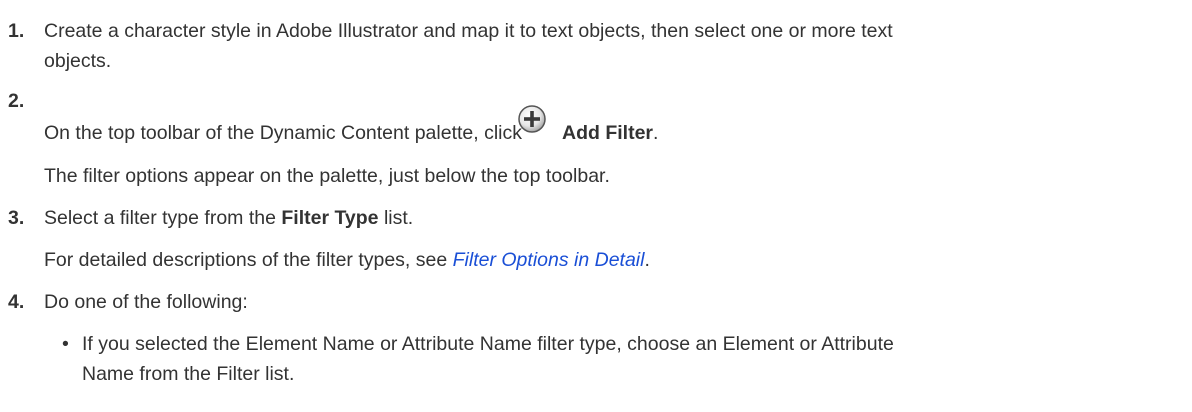 Image resolution: width=1192 pixels, height=412 pixels. What do you see at coordinates (188, 374) in the screenshot?
I see `bullet-1-line2: Name from the Filter list.` at bounding box center [188, 374].